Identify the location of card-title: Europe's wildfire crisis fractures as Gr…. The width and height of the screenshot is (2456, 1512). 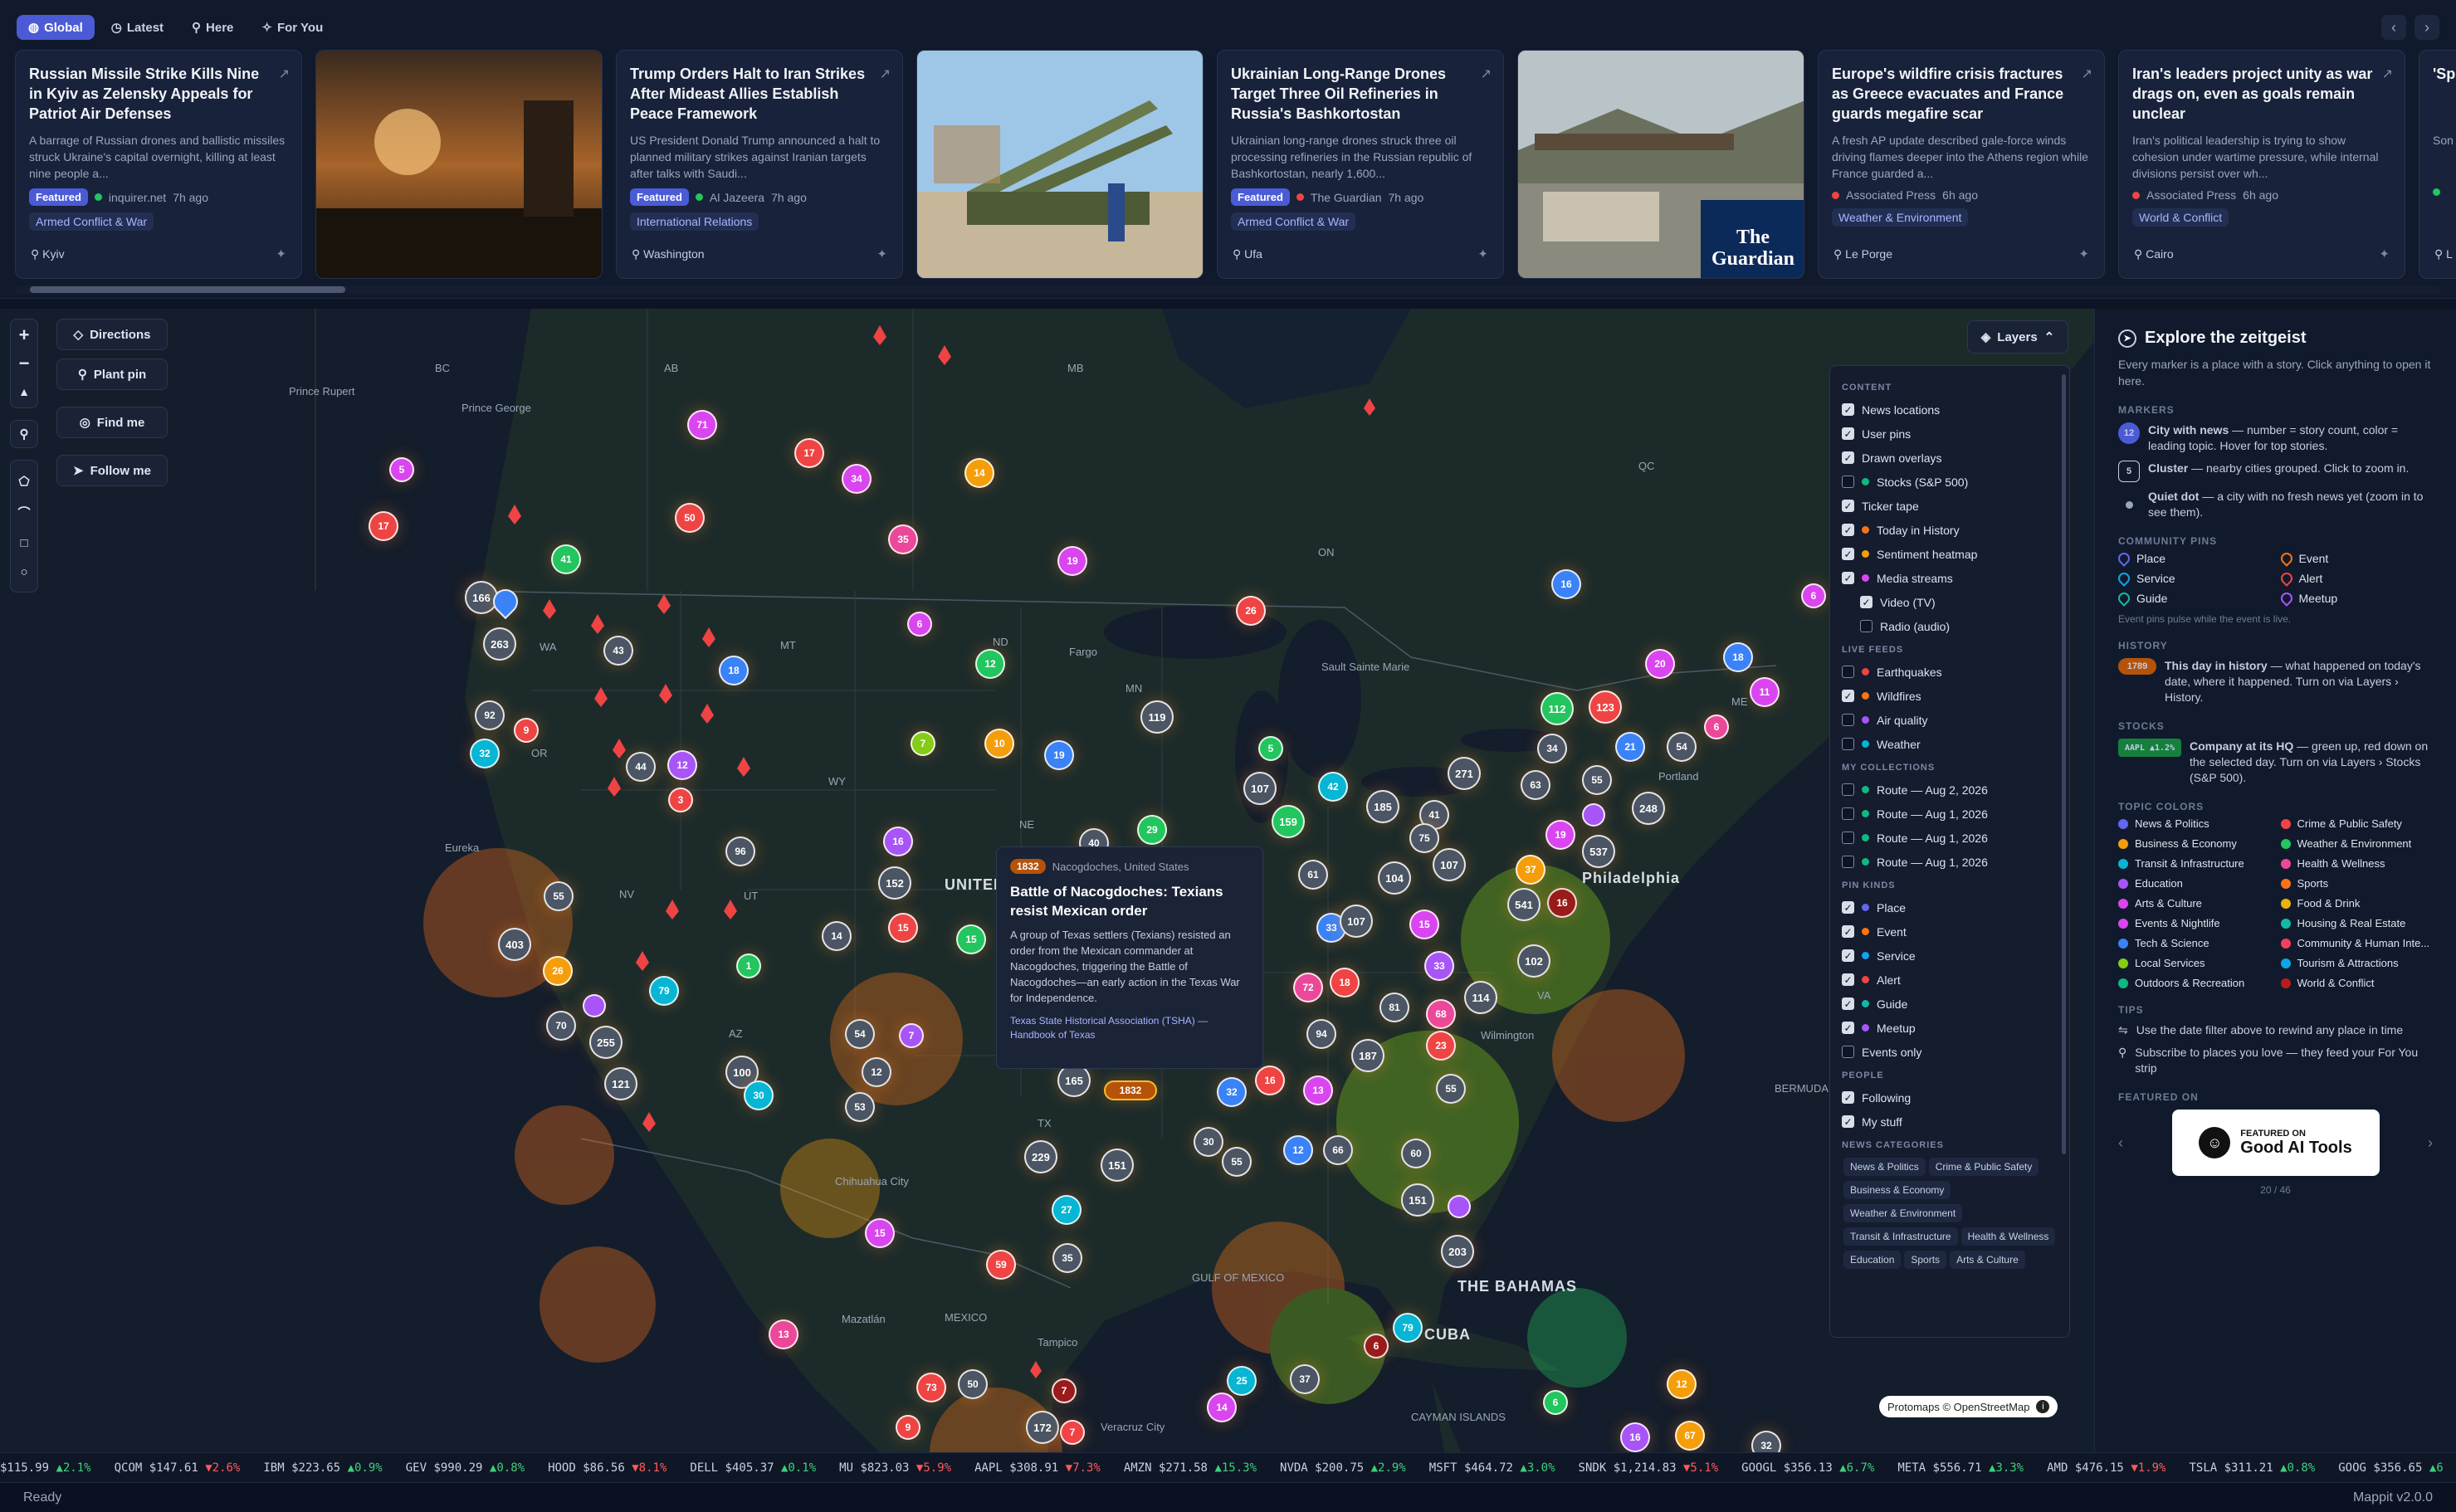
(1953, 94).